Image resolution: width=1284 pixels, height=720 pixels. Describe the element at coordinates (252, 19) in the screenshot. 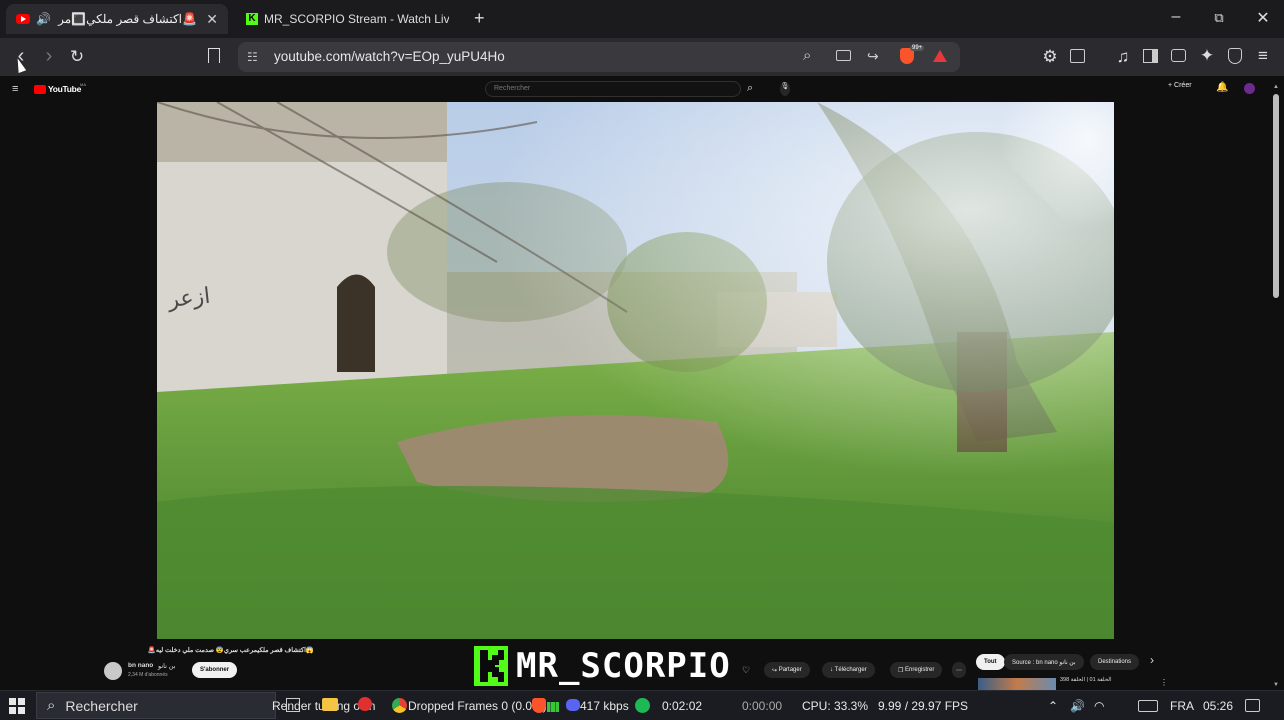

I see `kick-favicon-icon: K` at that location.